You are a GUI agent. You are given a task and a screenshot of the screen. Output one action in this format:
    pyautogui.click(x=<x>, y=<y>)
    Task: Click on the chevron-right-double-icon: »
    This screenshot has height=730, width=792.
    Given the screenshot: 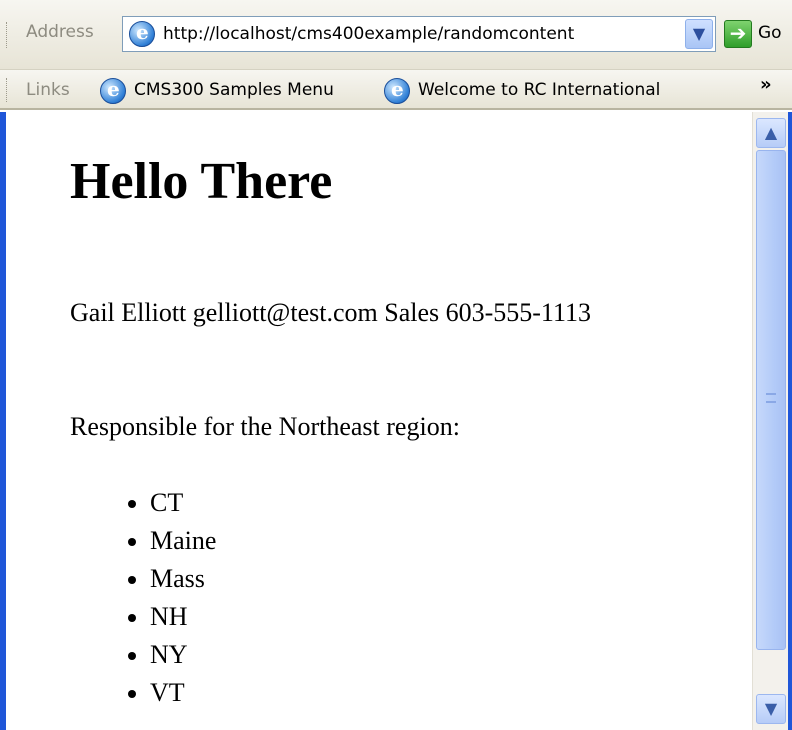 What is the action you would take?
    pyautogui.click(x=766, y=84)
    